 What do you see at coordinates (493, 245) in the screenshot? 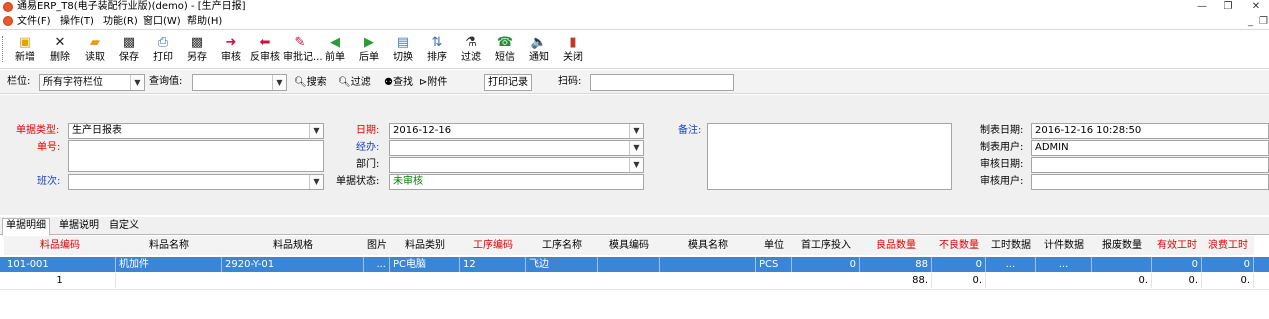
I see `col-header-proc-code: 工序编码` at bounding box center [493, 245].